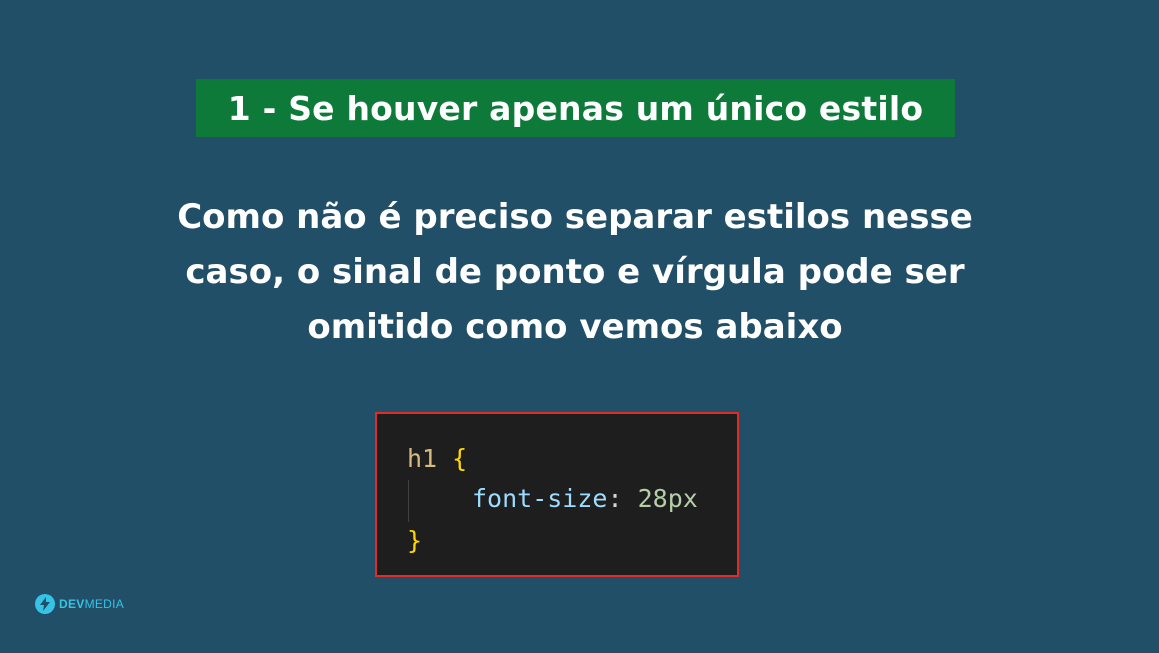 This screenshot has height=653, width=1159. I want to click on logo-text-media: MEDIA, so click(104, 604).